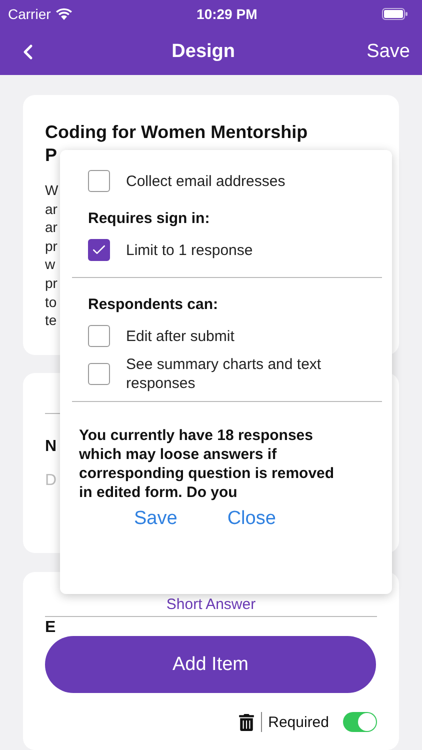  I want to click on description-text: te, so click(51, 320).